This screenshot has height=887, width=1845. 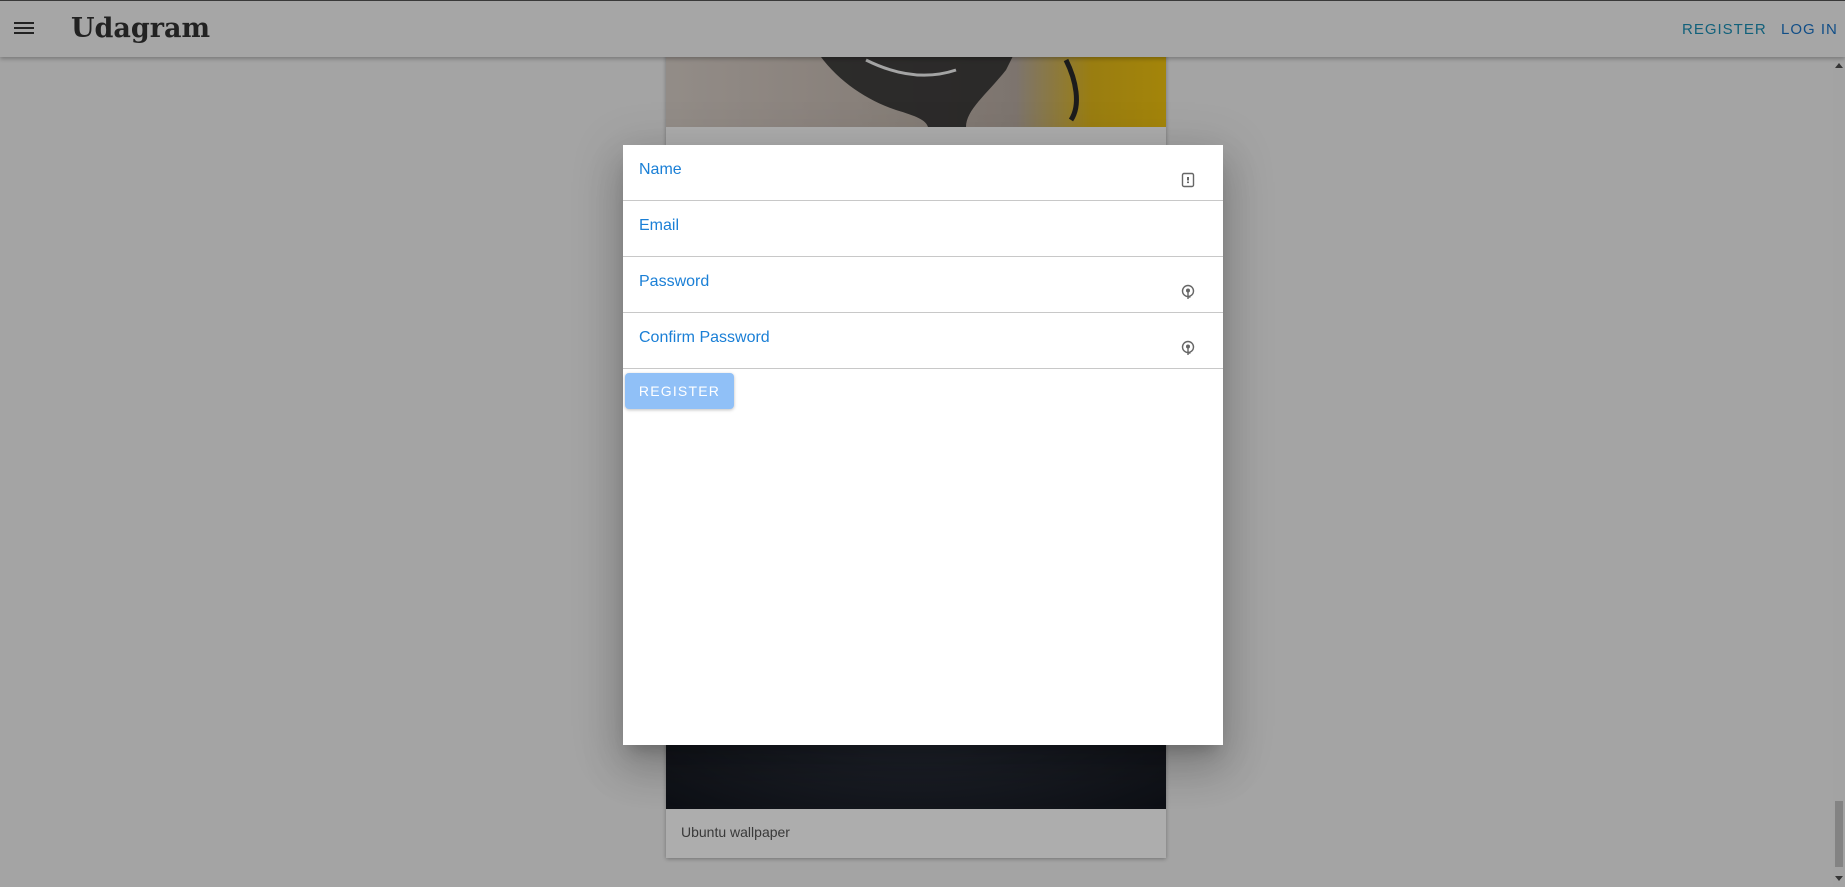 I want to click on email-field: Email, so click(x=923, y=229).